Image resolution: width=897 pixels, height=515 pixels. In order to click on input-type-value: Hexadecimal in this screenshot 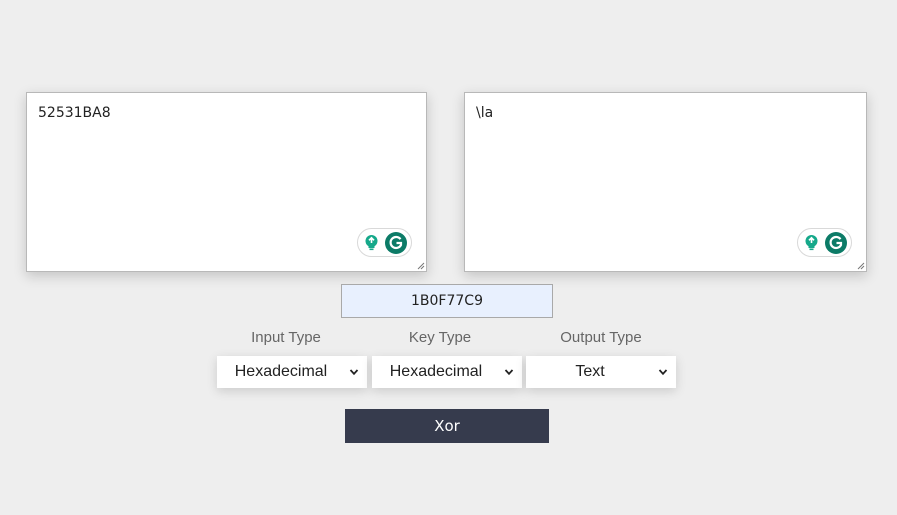, I will do `click(281, 371)`.